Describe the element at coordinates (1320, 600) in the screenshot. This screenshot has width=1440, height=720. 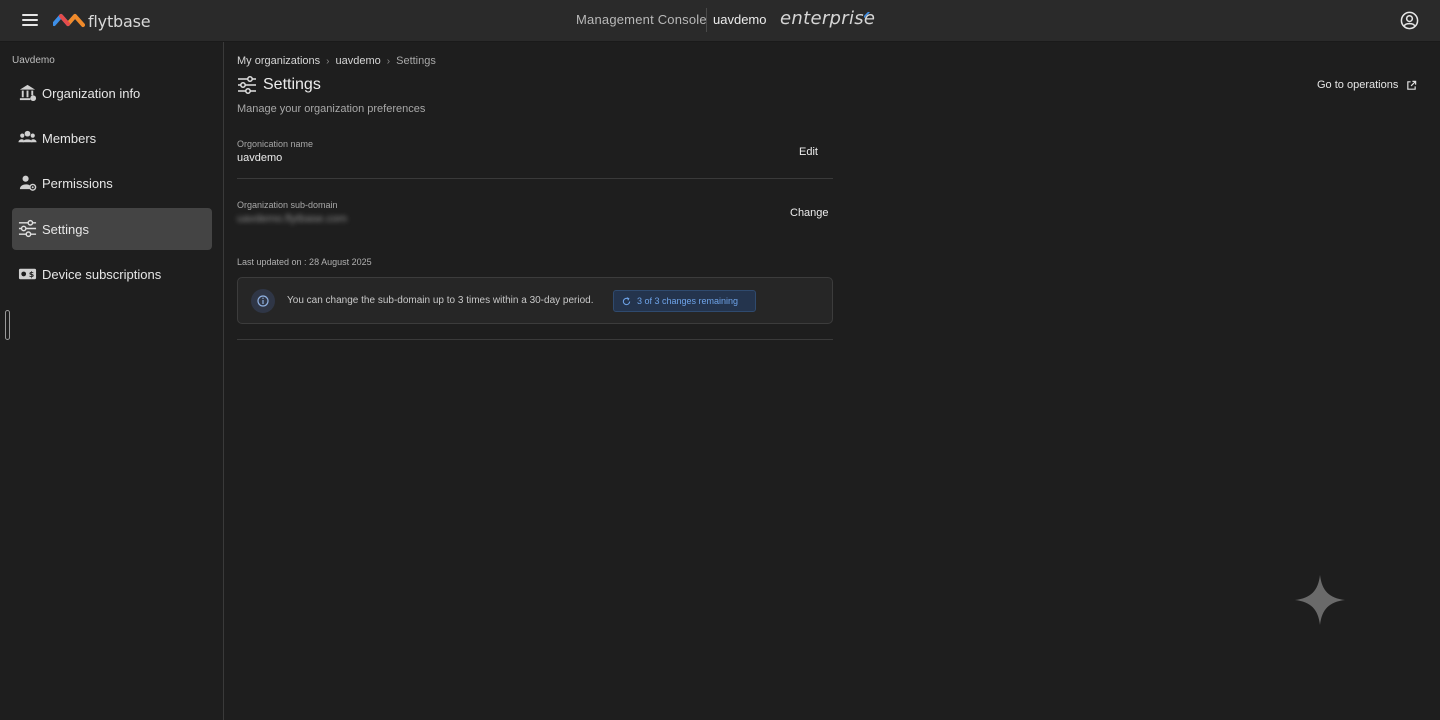
I see `sparkle-assistant-icon` at that location.